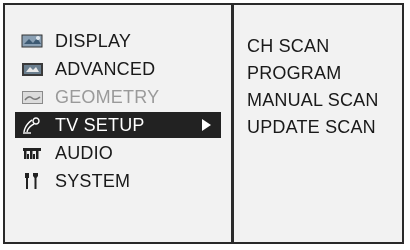 The height and width of the screenshot is (250, 410). I want to click on submenu-arrow-icon, so click(206, 125).